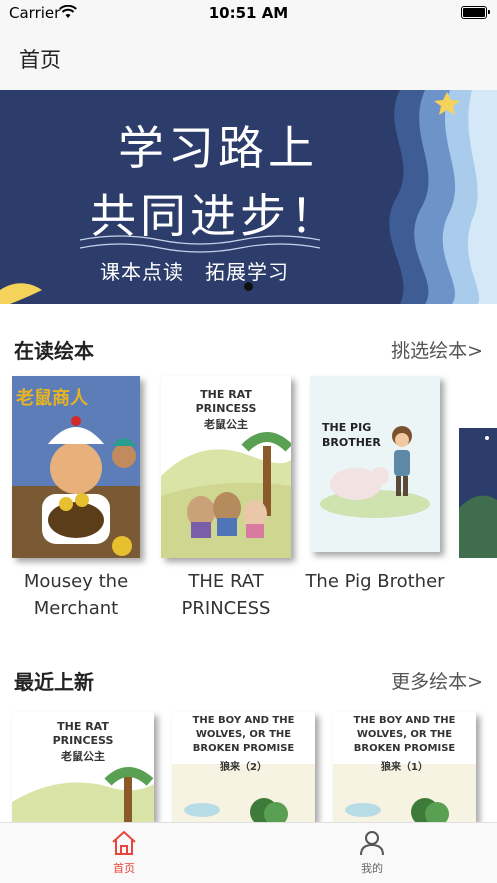  Describe the element at coordinates (215, 216) in the screenshot. I see `banner-headline-2: 共同进步！` at that location.